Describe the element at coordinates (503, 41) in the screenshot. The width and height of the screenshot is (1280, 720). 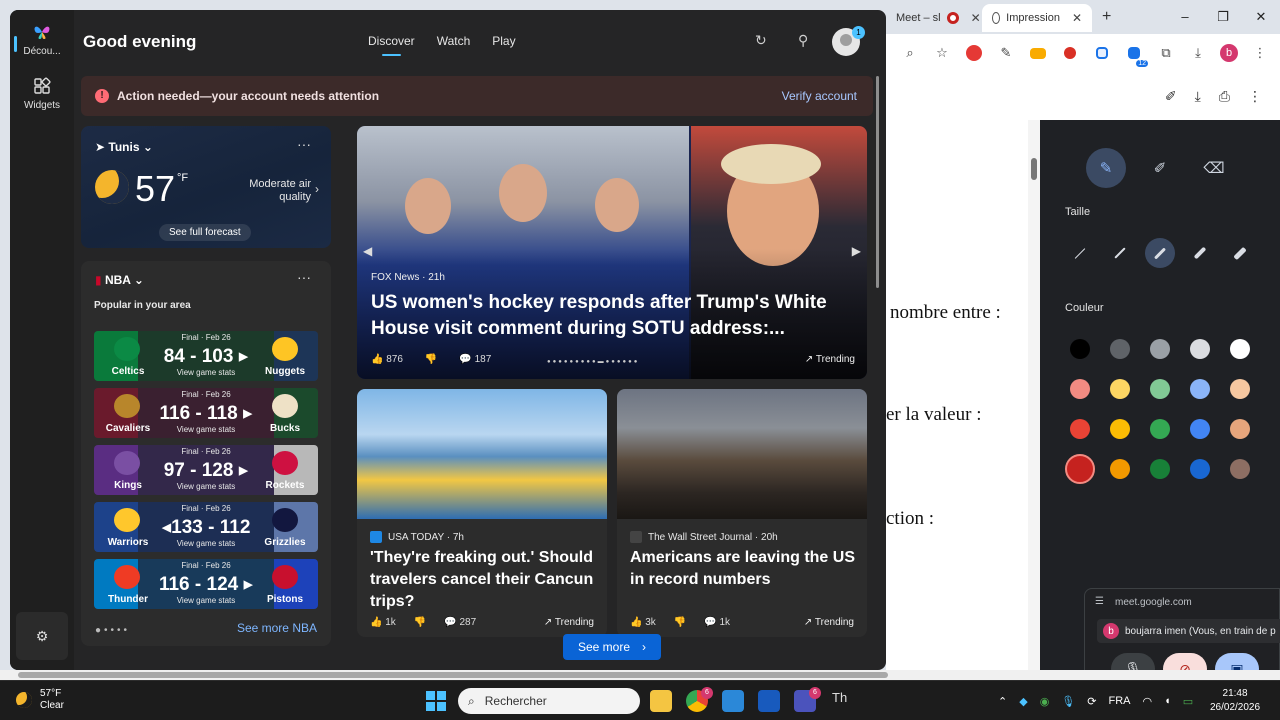
I see `tab-play: Play` at that location.